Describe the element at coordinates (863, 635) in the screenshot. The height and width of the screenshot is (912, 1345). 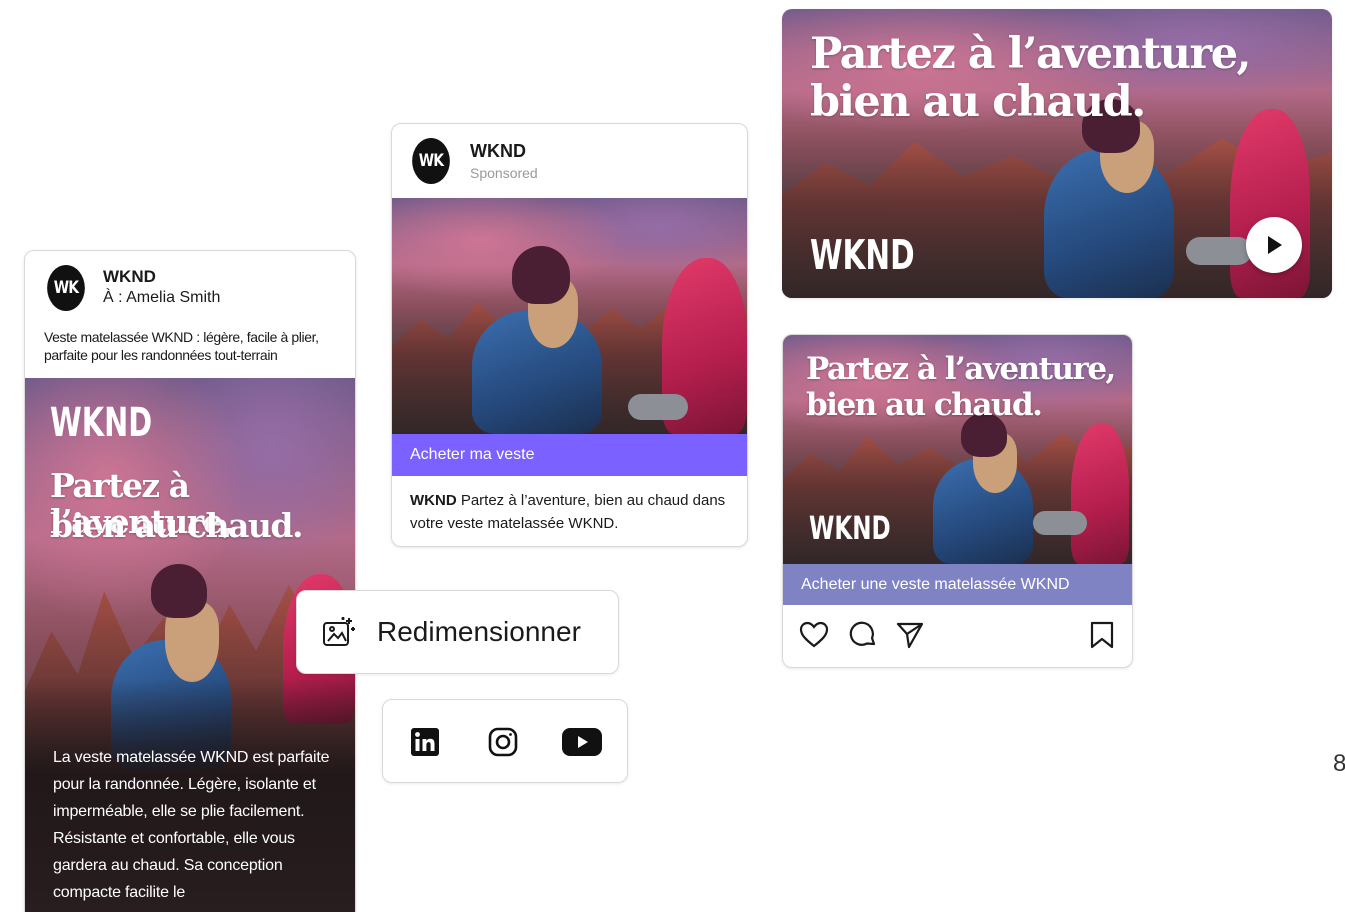
I see `comment-icon` at that location.